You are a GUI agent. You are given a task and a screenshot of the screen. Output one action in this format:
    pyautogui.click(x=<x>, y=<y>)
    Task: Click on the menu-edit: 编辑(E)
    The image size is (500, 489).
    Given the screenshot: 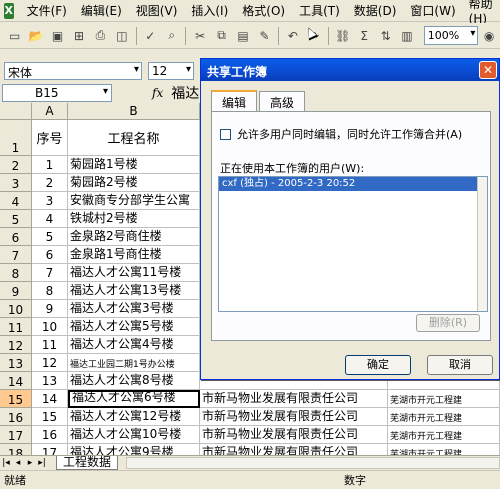 What is the action you would take?
    pyautogui.click(x=101, y=10)
    